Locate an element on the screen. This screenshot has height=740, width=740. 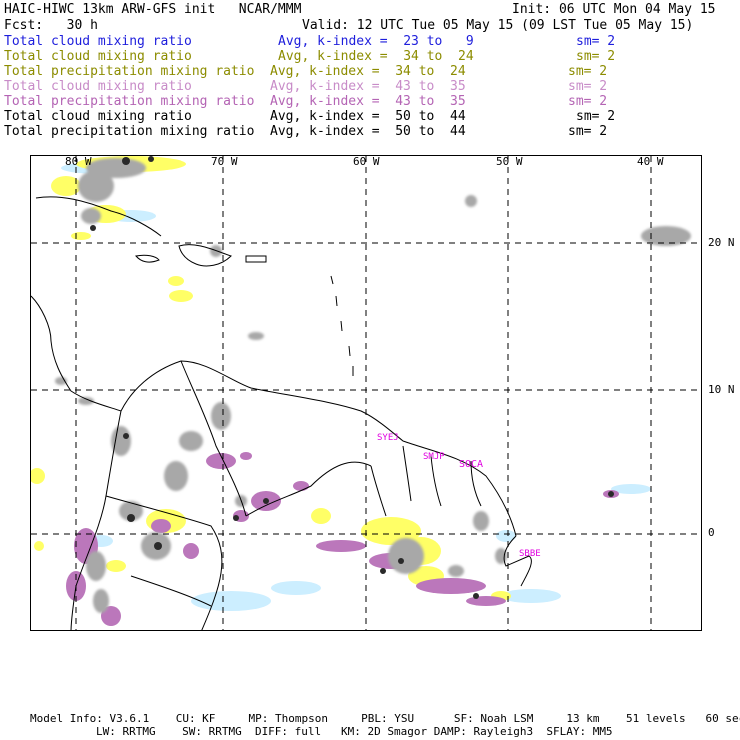
forecast-hour: Fcst: 30 h is located at coordinates (51, 25).